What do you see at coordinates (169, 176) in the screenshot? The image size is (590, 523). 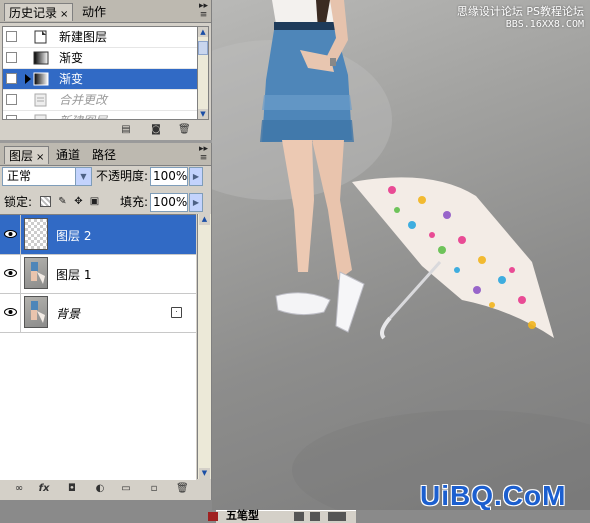 I see `opacity-input: 100%` at bounding box center [169, 176].